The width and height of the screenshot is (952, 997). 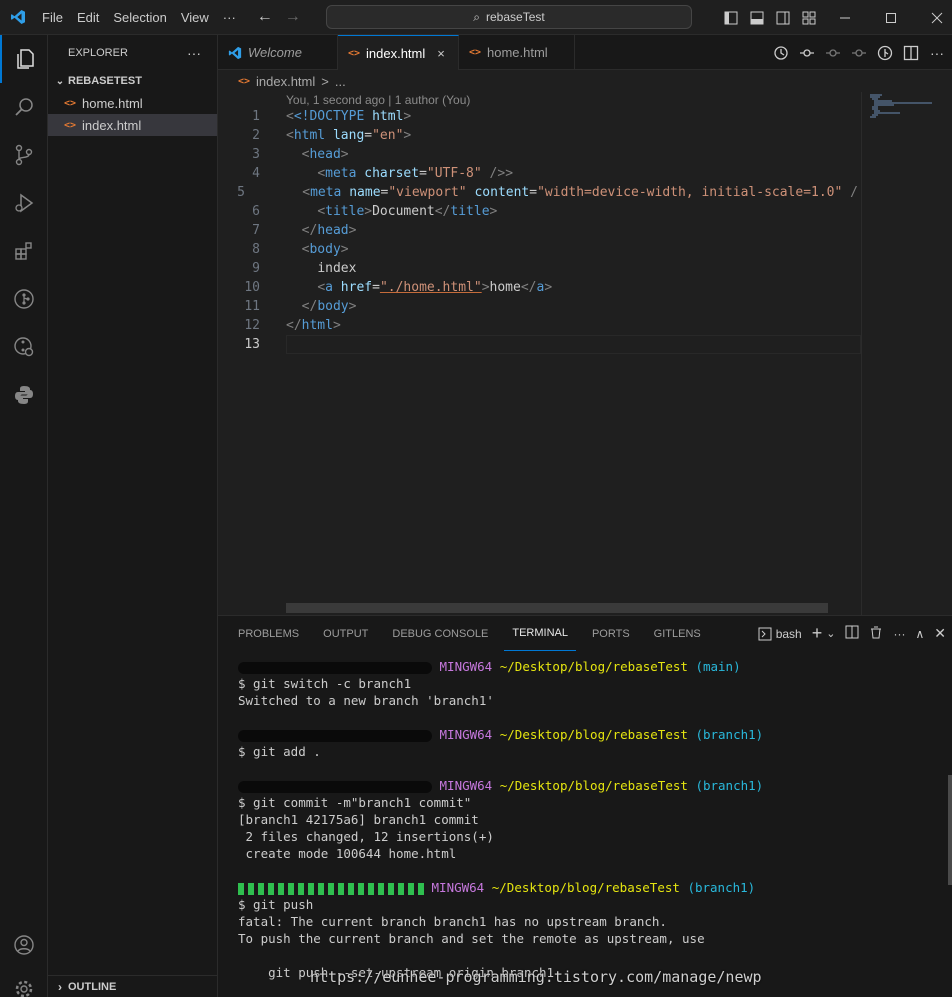 What do you see at coordinates (937, 53) in the screenshot?
I see `more-actions-icon: ···` at bounding box center [937, 53].